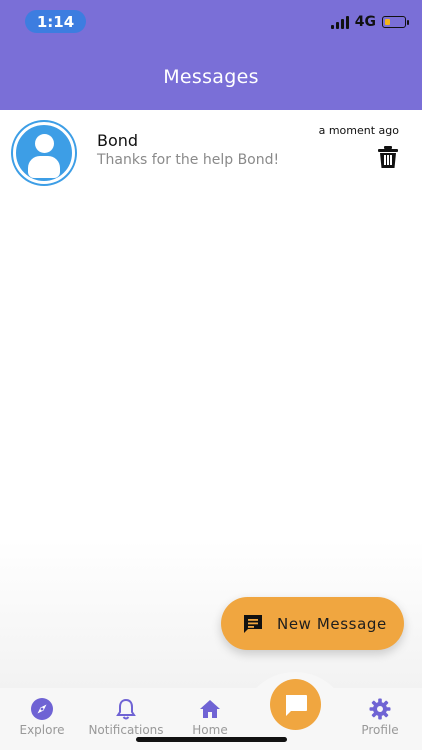 The image size is (422, 750). I want to click on network-type: 4G, so click(365, 22).